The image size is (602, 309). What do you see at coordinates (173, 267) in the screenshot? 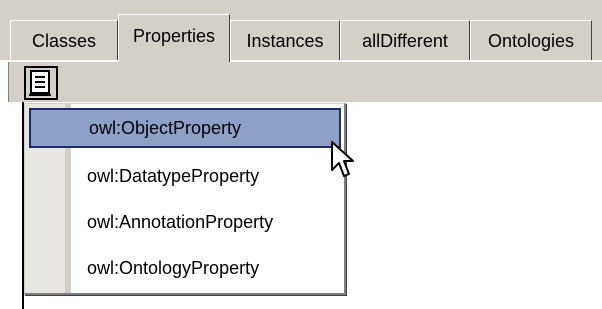
I see `menu-item-label: owl:OntologyProperty` at bounding box center [173, 267].